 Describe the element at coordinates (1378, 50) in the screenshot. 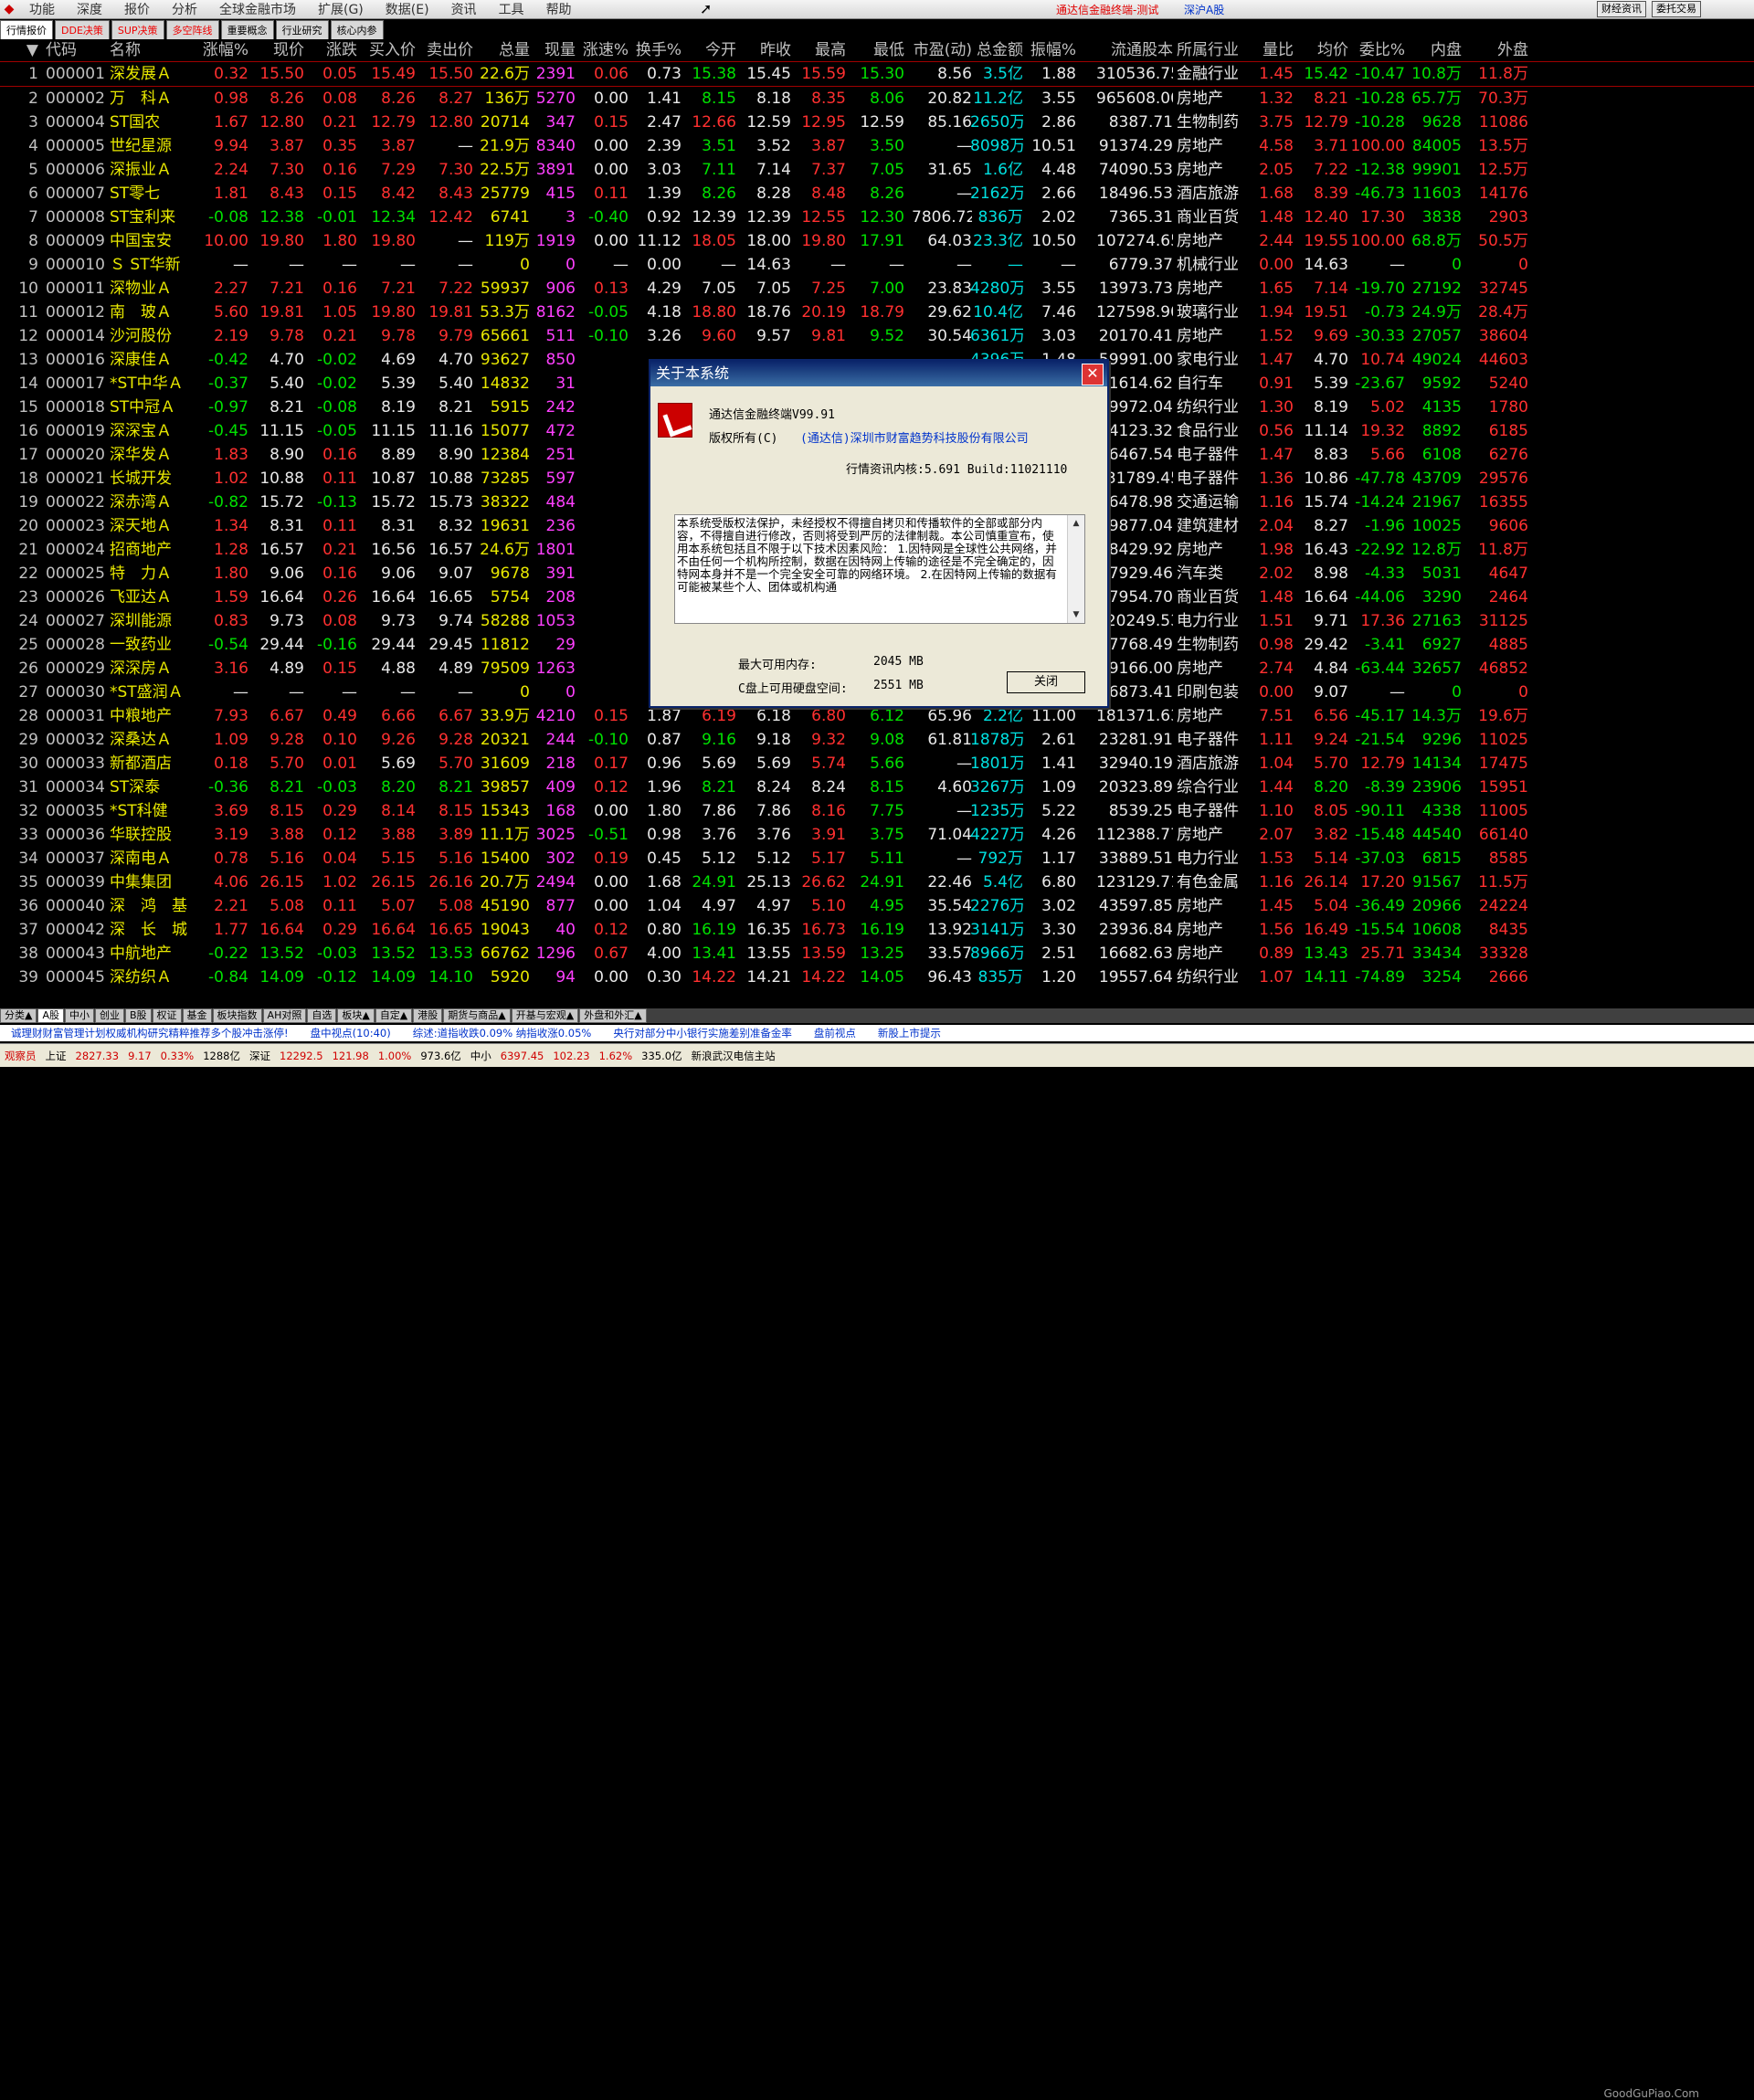

I see `column-header: 委比%` at that location.